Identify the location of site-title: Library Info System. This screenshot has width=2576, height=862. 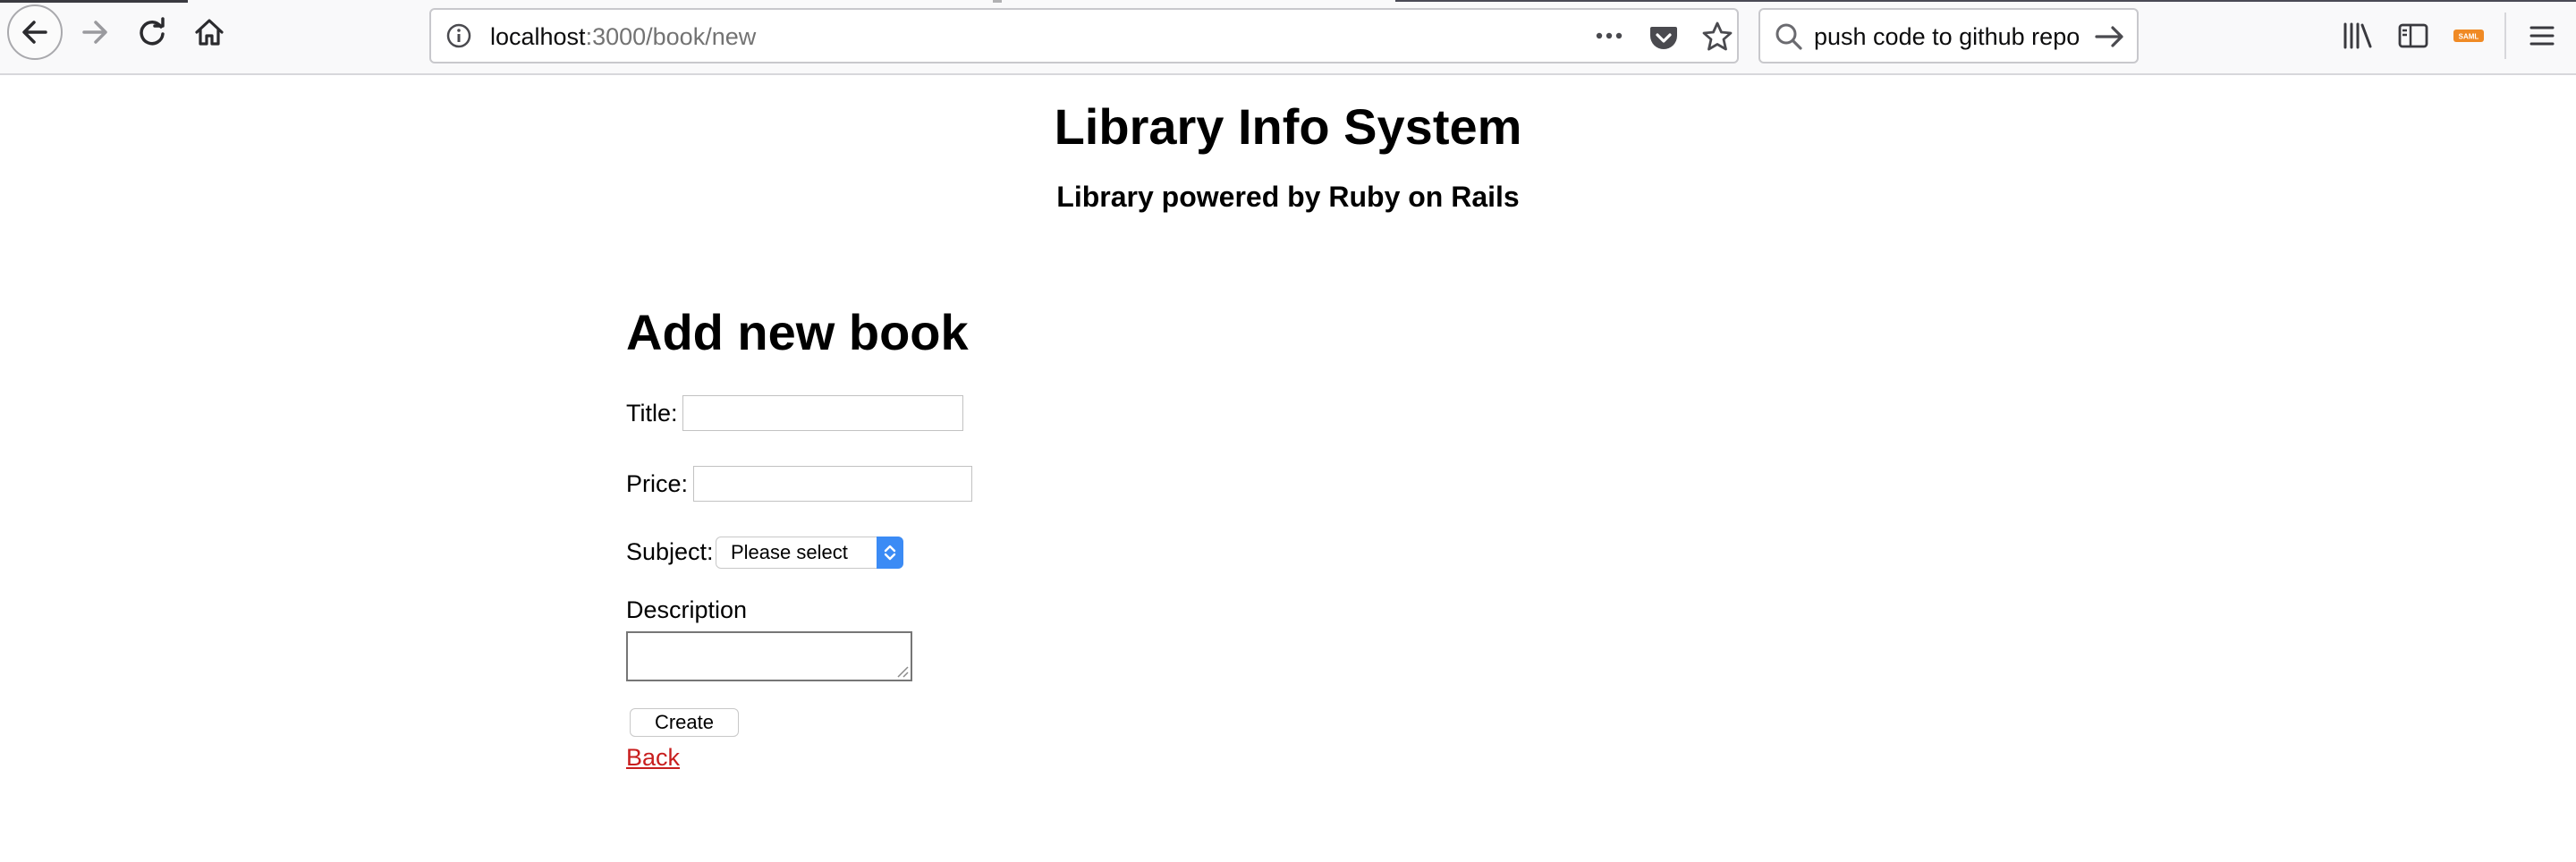
(1288, 127).